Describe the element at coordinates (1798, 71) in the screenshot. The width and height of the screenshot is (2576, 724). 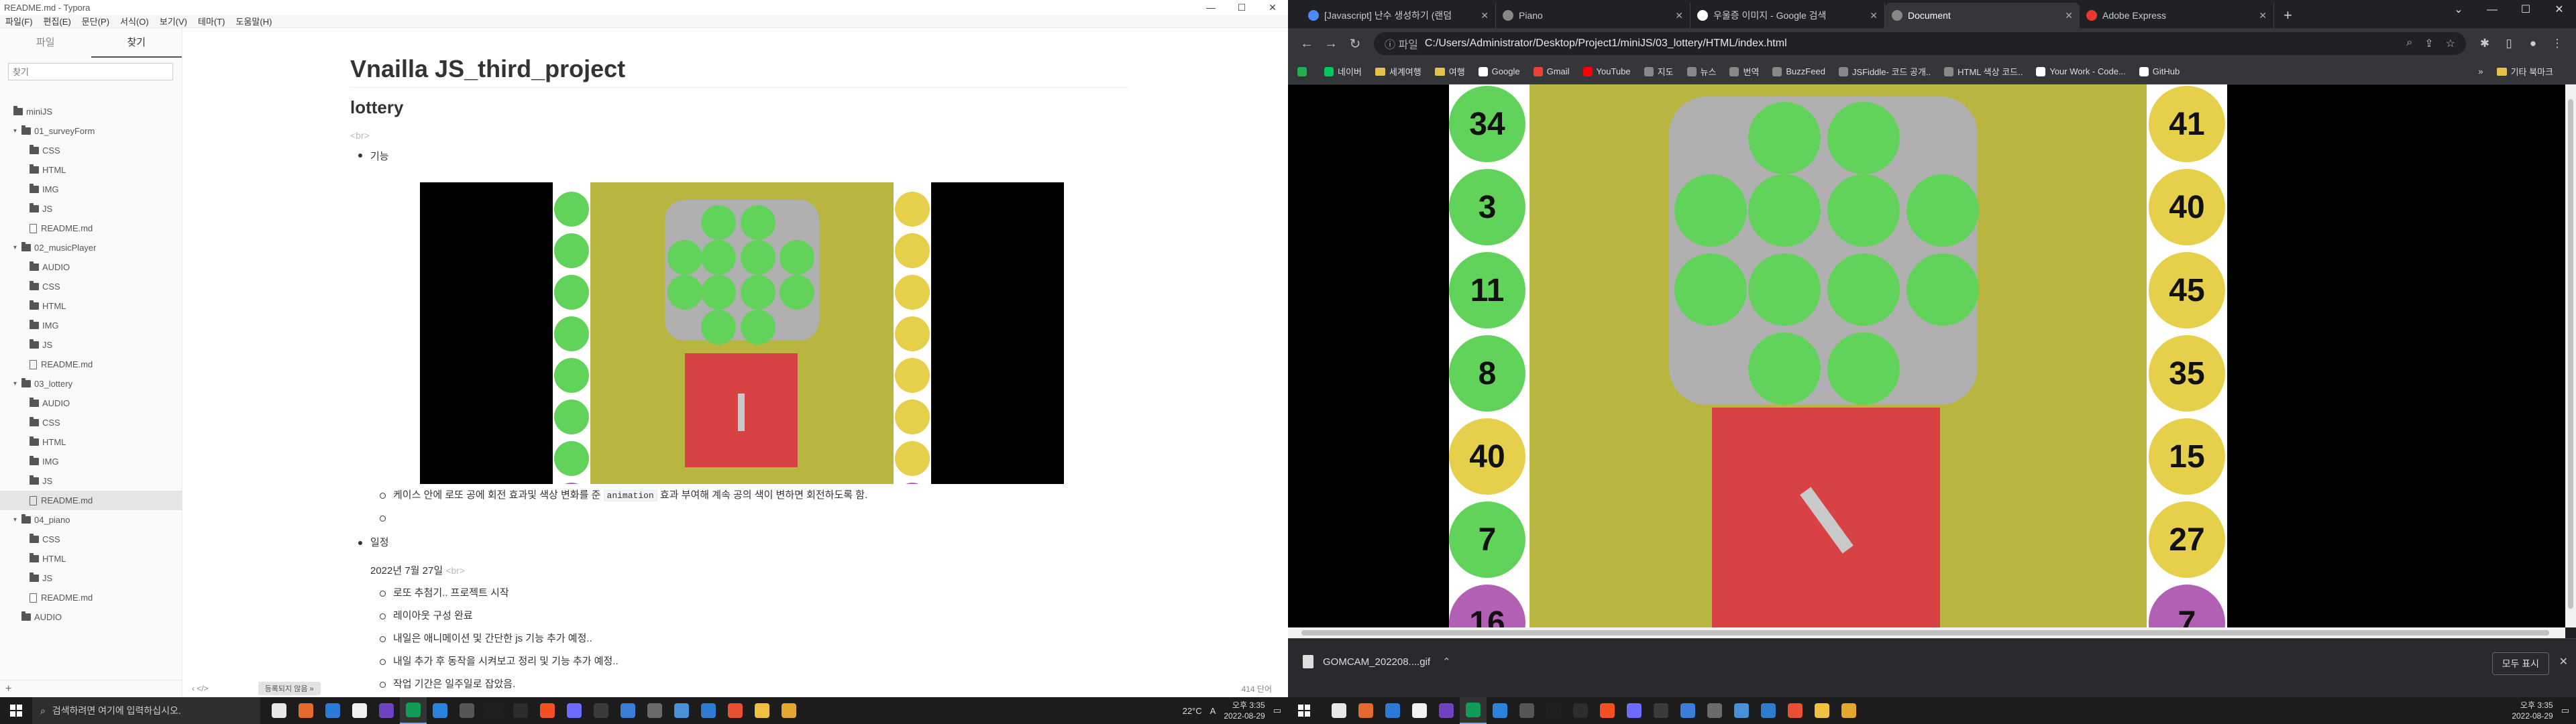
I see `bookmark-item: BuzzFeed` at that location.